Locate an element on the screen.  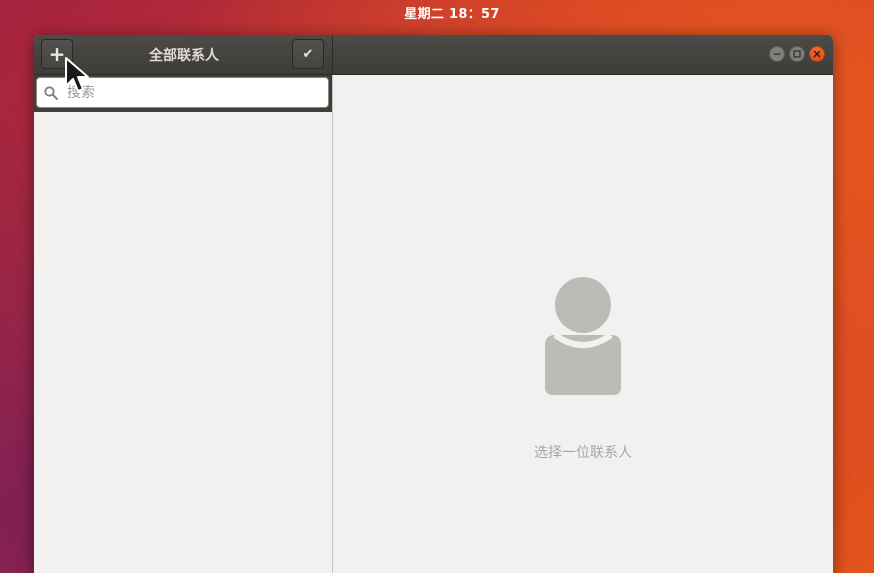
search-icon is located at coordinates (51, 92).